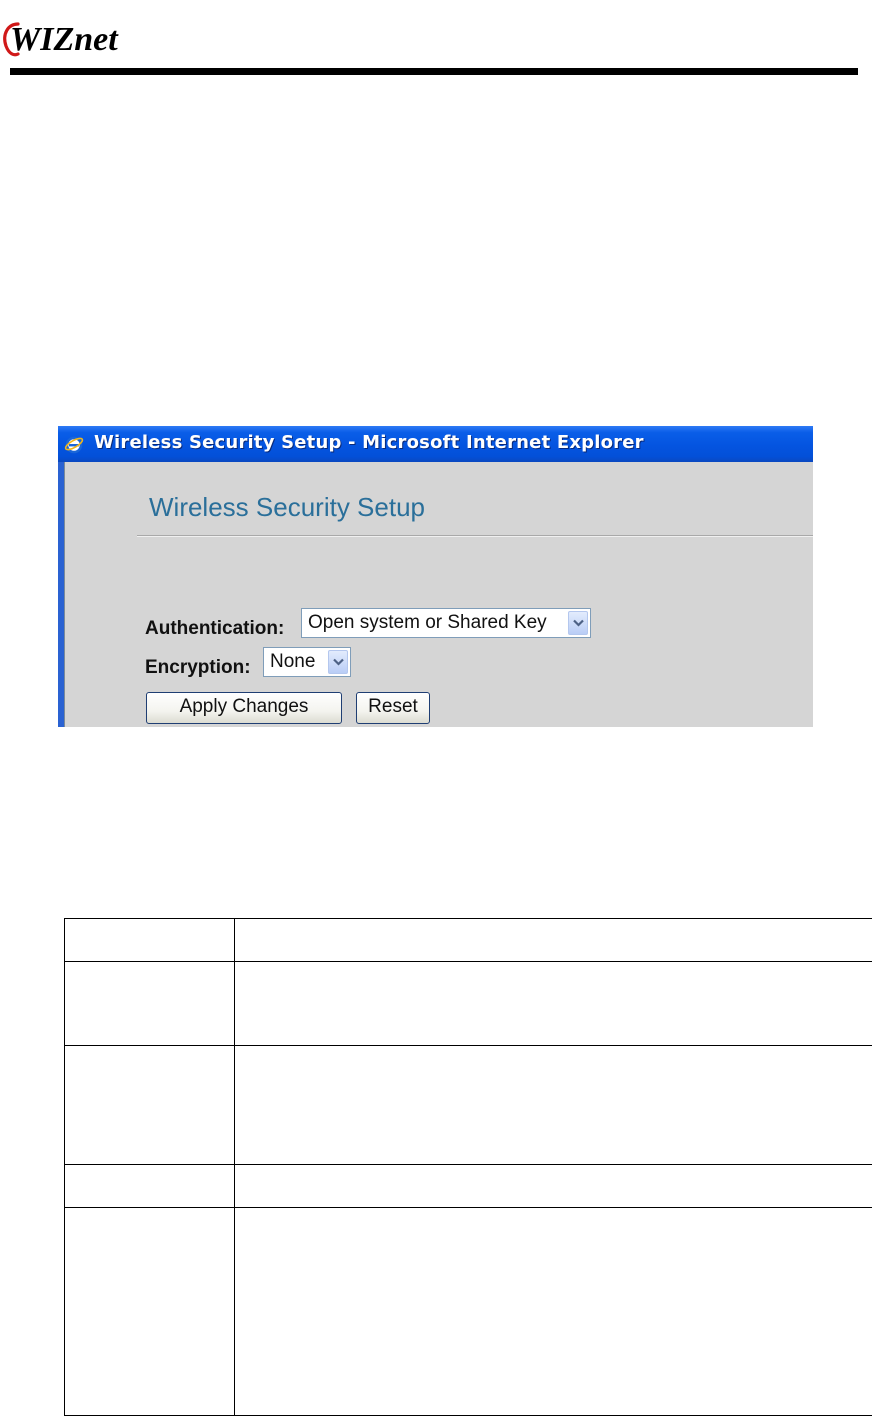 The image size is (872, 1416). I want to click on encryption-select: None, so click(307, 662).